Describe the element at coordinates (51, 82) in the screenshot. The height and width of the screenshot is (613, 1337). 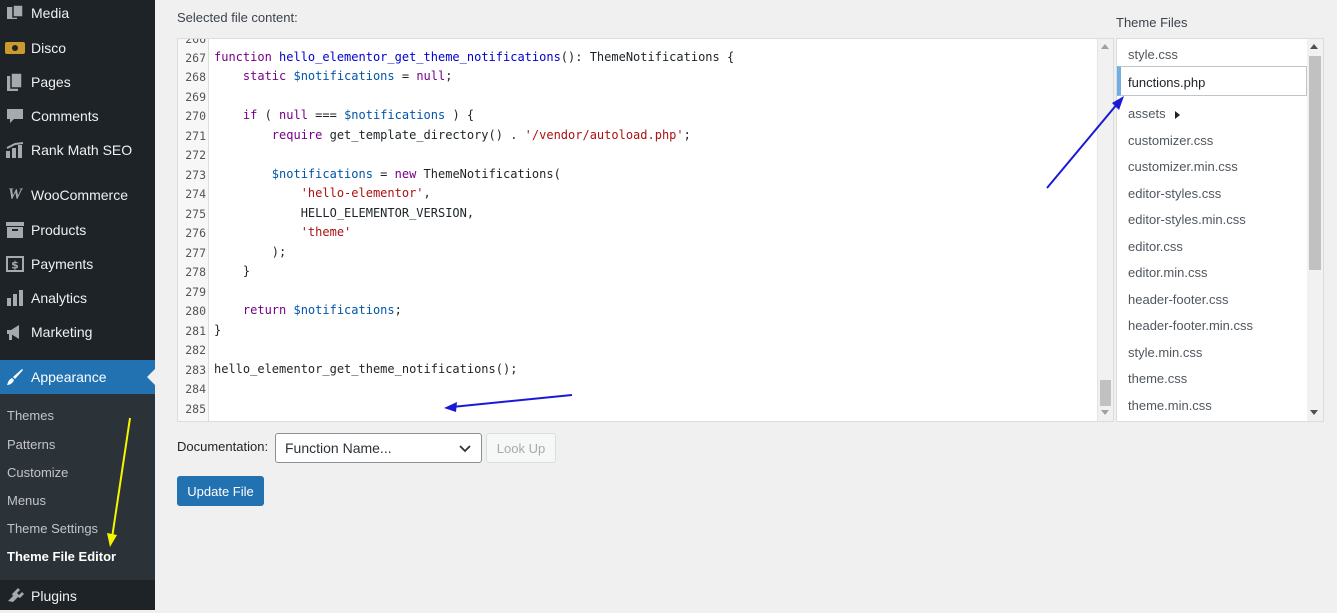
I see `menu-label: Pages` at that location.